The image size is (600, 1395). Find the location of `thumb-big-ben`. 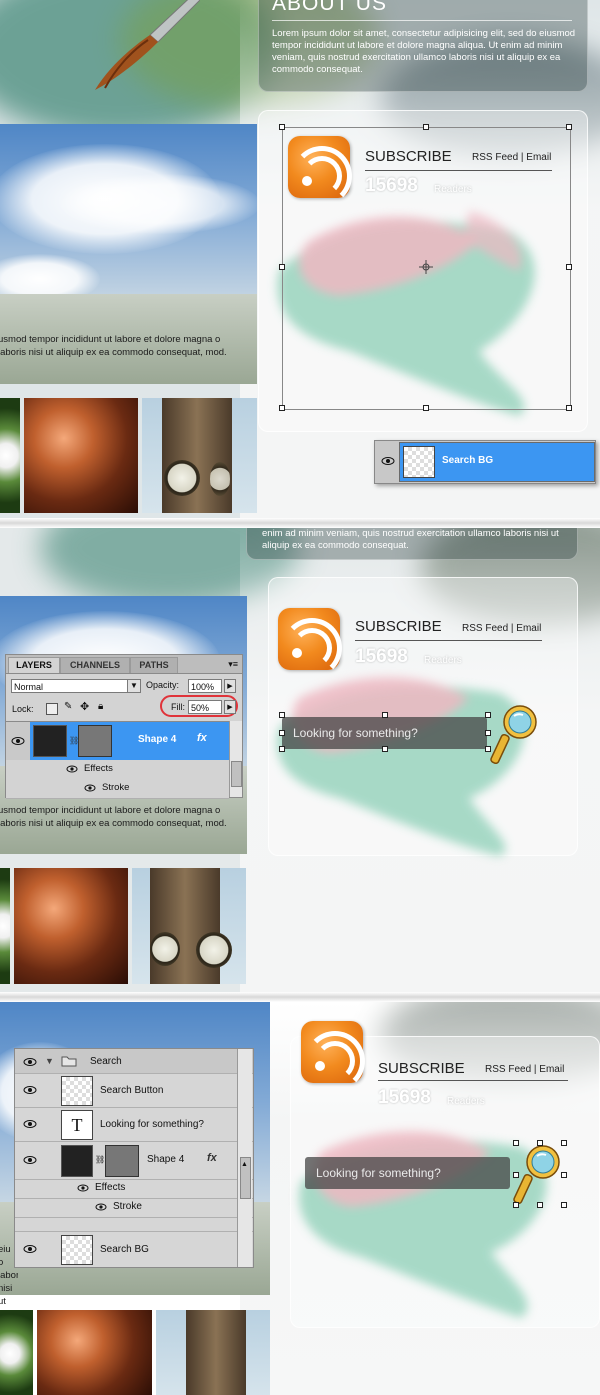

thumb-big-ben is located at coordinates (199, 455).